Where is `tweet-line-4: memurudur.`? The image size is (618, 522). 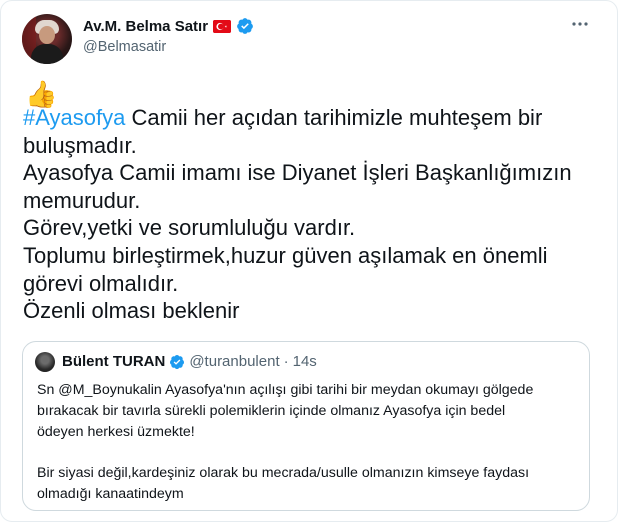 tweet-line-4: memurudur. is located at coordinates (82, 200).